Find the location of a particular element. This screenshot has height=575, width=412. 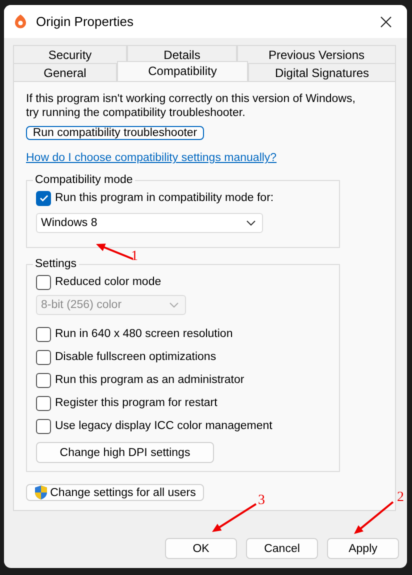

dropdown: Windows 8 is located at coordinates (149, 223).